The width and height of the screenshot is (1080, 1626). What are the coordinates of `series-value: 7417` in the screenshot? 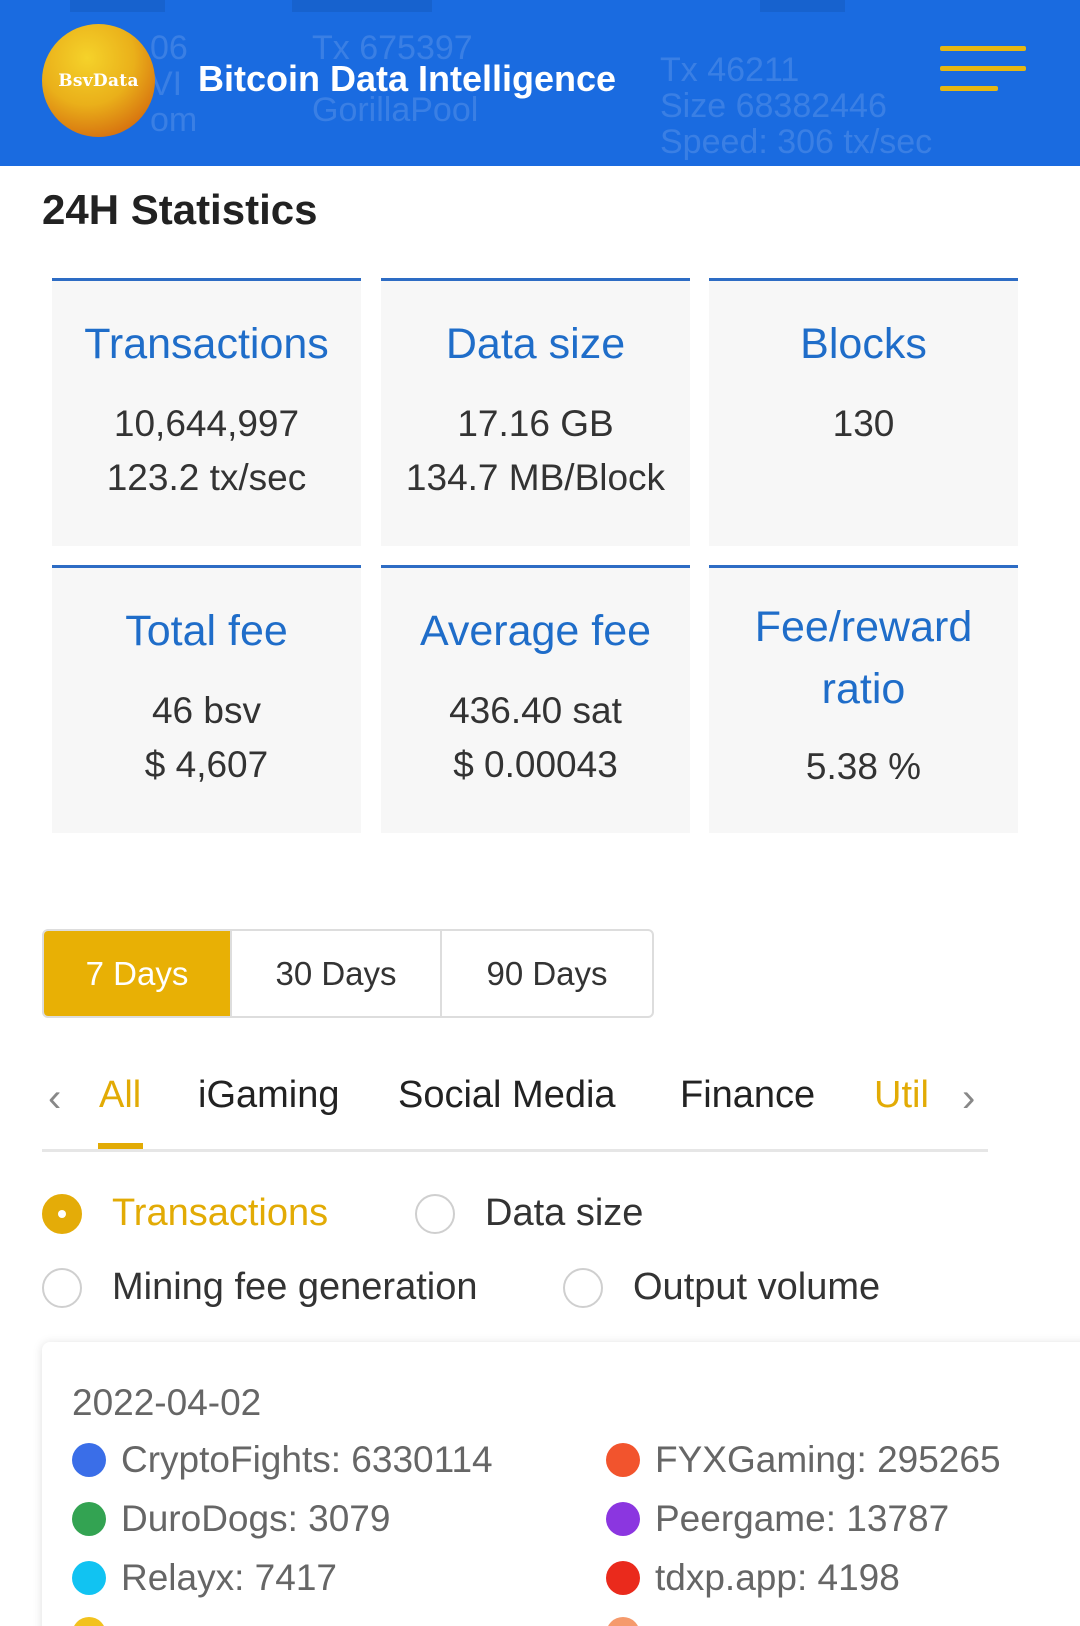 It's located at (295, 1577).